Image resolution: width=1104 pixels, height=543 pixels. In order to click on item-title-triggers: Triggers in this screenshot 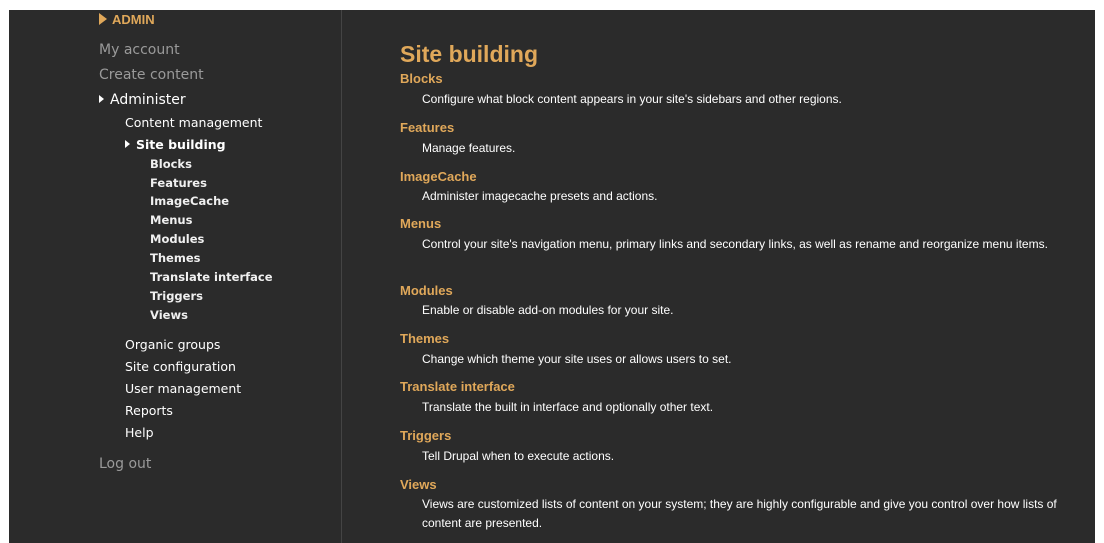, I will do `click(425, 435)`.